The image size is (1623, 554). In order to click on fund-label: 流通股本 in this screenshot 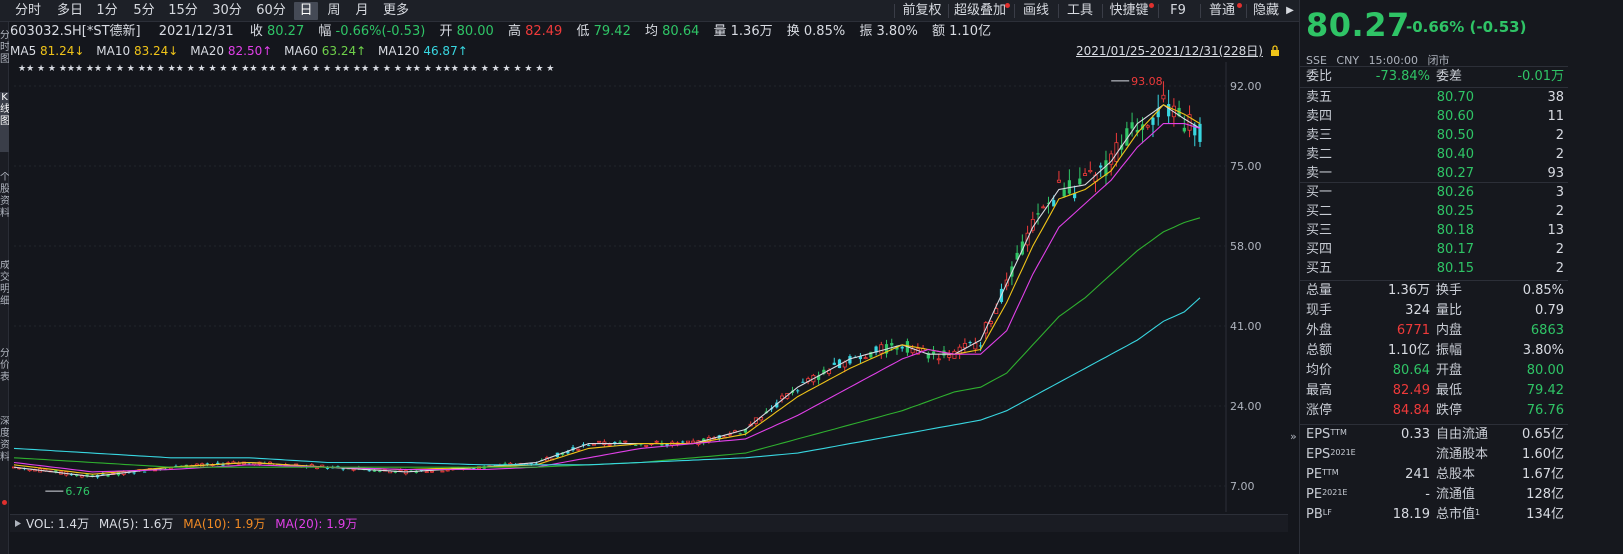, I will do `click(1462, 454)`.